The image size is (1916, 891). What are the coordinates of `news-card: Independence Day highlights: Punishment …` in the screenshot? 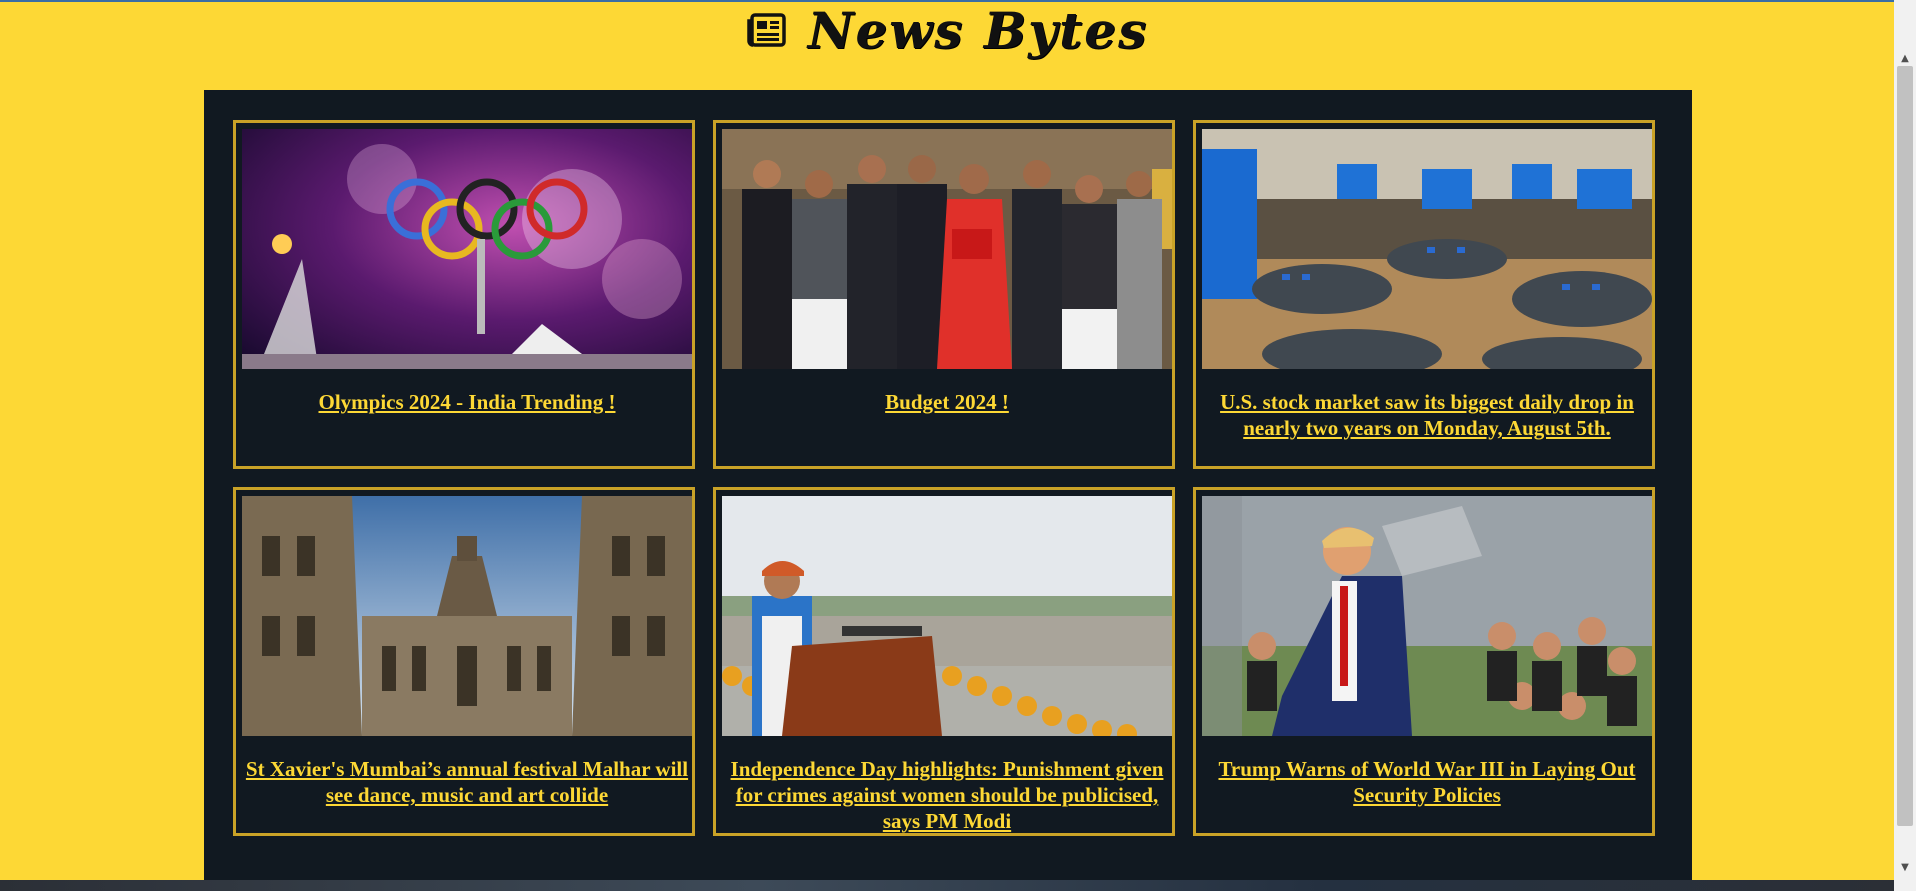 It's located at (944, 661).